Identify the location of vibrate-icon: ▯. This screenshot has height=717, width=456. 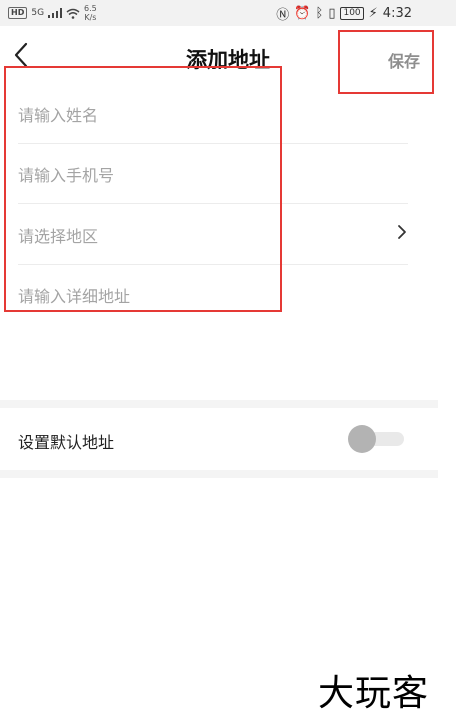
(332, 13).